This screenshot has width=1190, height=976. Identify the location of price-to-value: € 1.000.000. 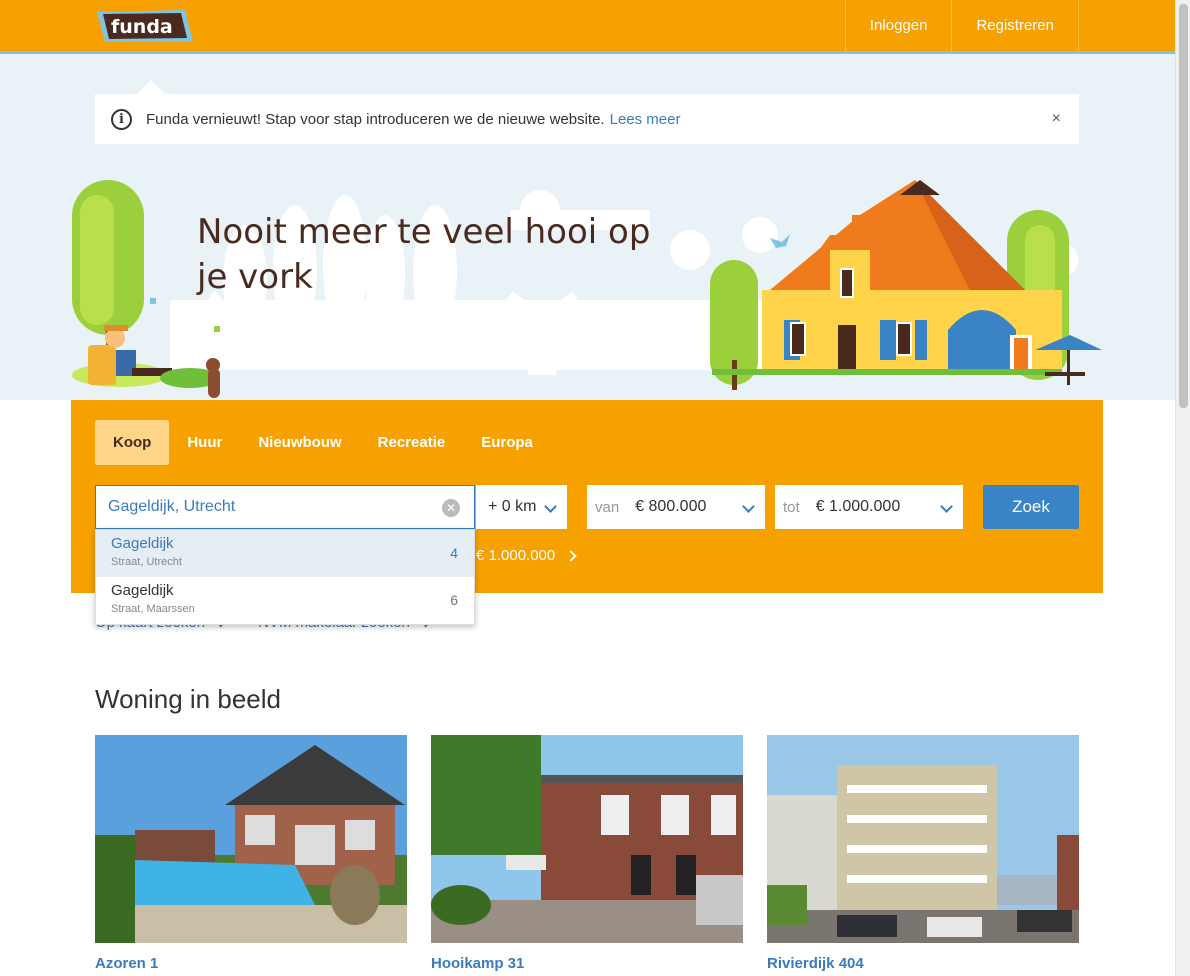
(858, 506).